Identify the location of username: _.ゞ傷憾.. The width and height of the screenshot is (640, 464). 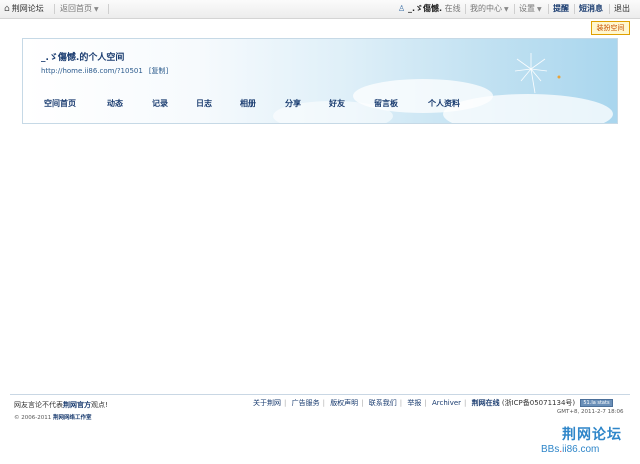
(425, 8).